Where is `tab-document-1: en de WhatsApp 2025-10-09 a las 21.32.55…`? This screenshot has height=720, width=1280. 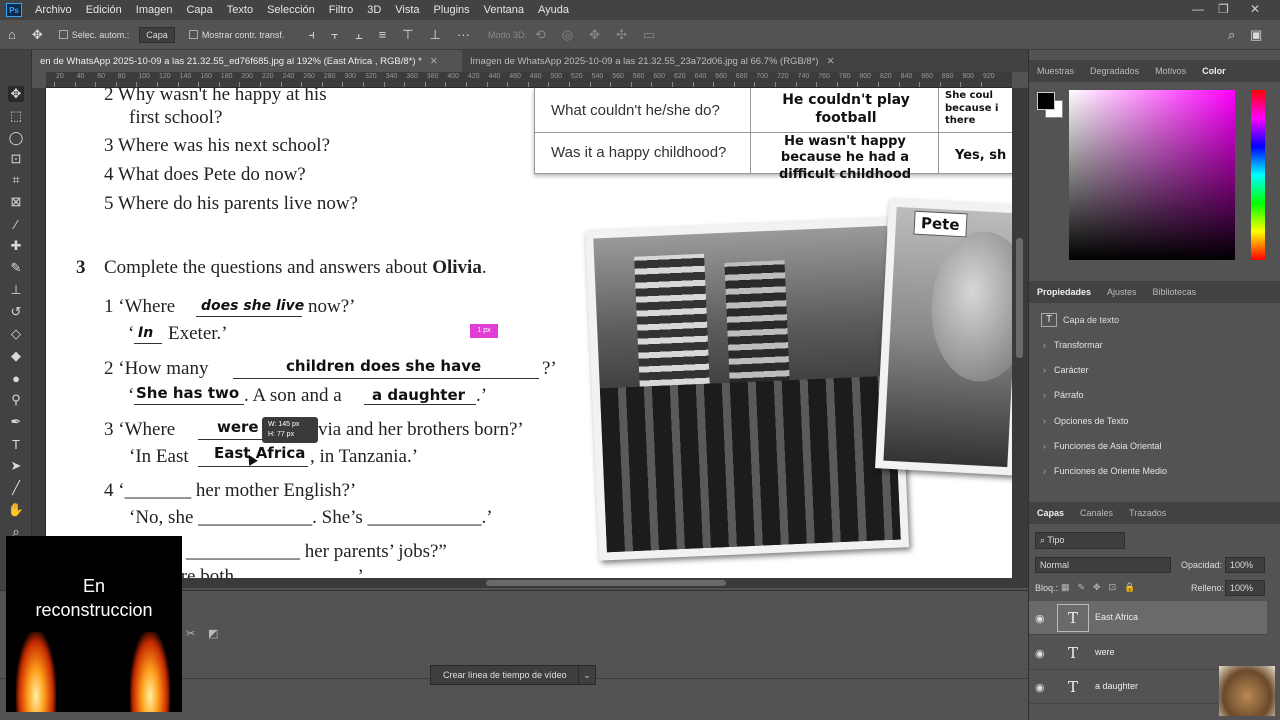 tab-document-1: en de WhatsApp 2025-10-09 a las 21.32.55… is located at coordinates (247, 61).